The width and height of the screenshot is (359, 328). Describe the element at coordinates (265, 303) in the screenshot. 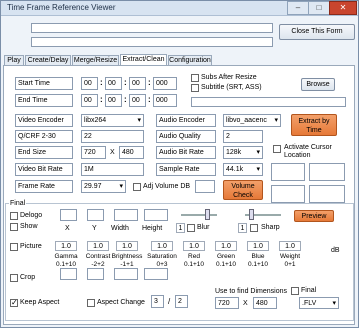

I see `dim-height-input: 480` at that location.